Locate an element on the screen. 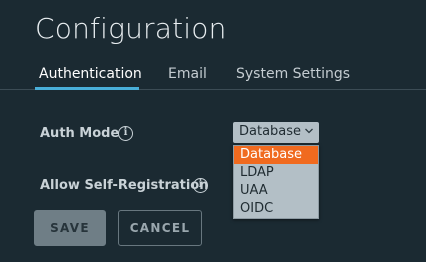  option-database: Database is located at coordinates (276, 155).